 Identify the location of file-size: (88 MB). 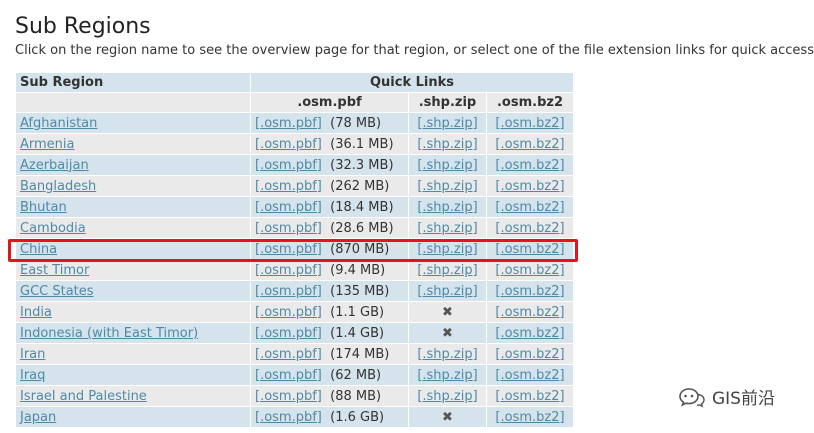
(356, 396).